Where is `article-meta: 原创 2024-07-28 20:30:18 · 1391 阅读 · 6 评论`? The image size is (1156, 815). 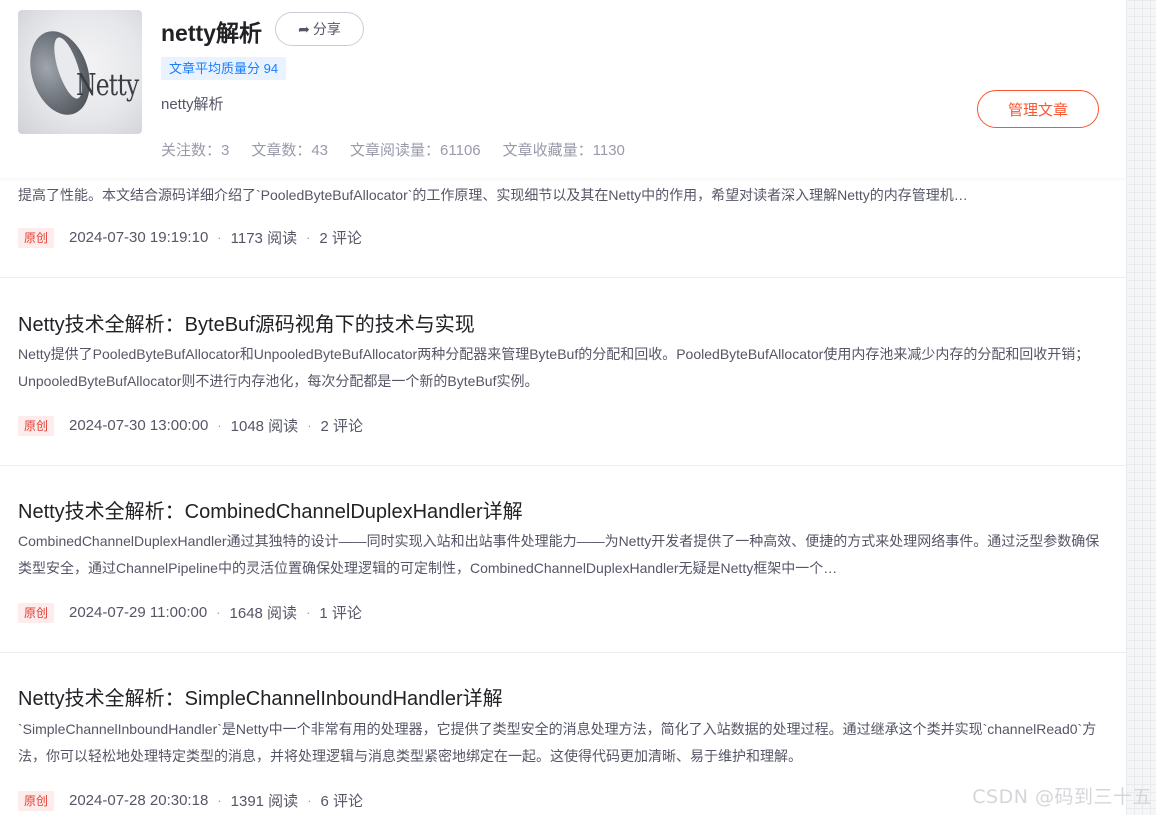 article-meta: 原创 2024-07-28 20:30:18 · 1391 阅读 · 6 评论 is located at coordinates (190, 800).